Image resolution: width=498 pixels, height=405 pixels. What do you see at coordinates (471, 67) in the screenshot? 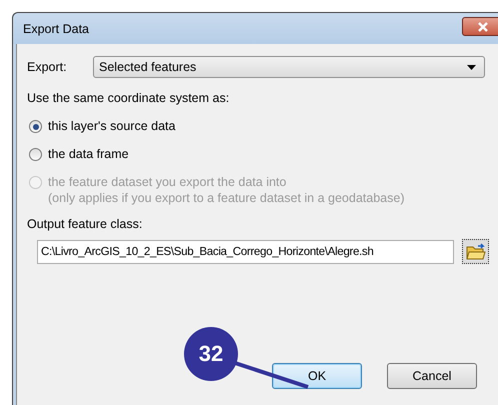
I see `caret-icon` at bounding box center [471, 67].